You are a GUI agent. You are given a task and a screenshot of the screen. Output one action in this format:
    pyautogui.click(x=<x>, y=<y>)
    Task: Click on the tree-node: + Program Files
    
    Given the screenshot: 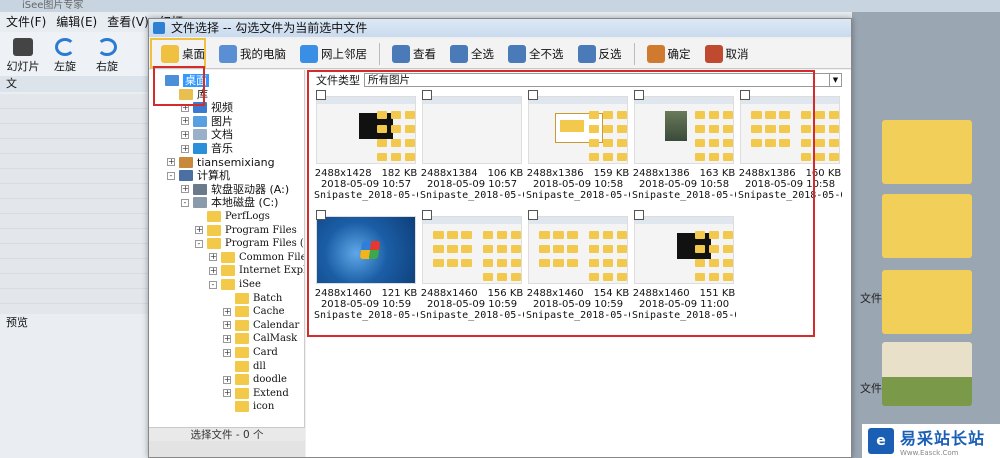 What is the action you would take?
    pyautogui.click(x=246, y=230)
    